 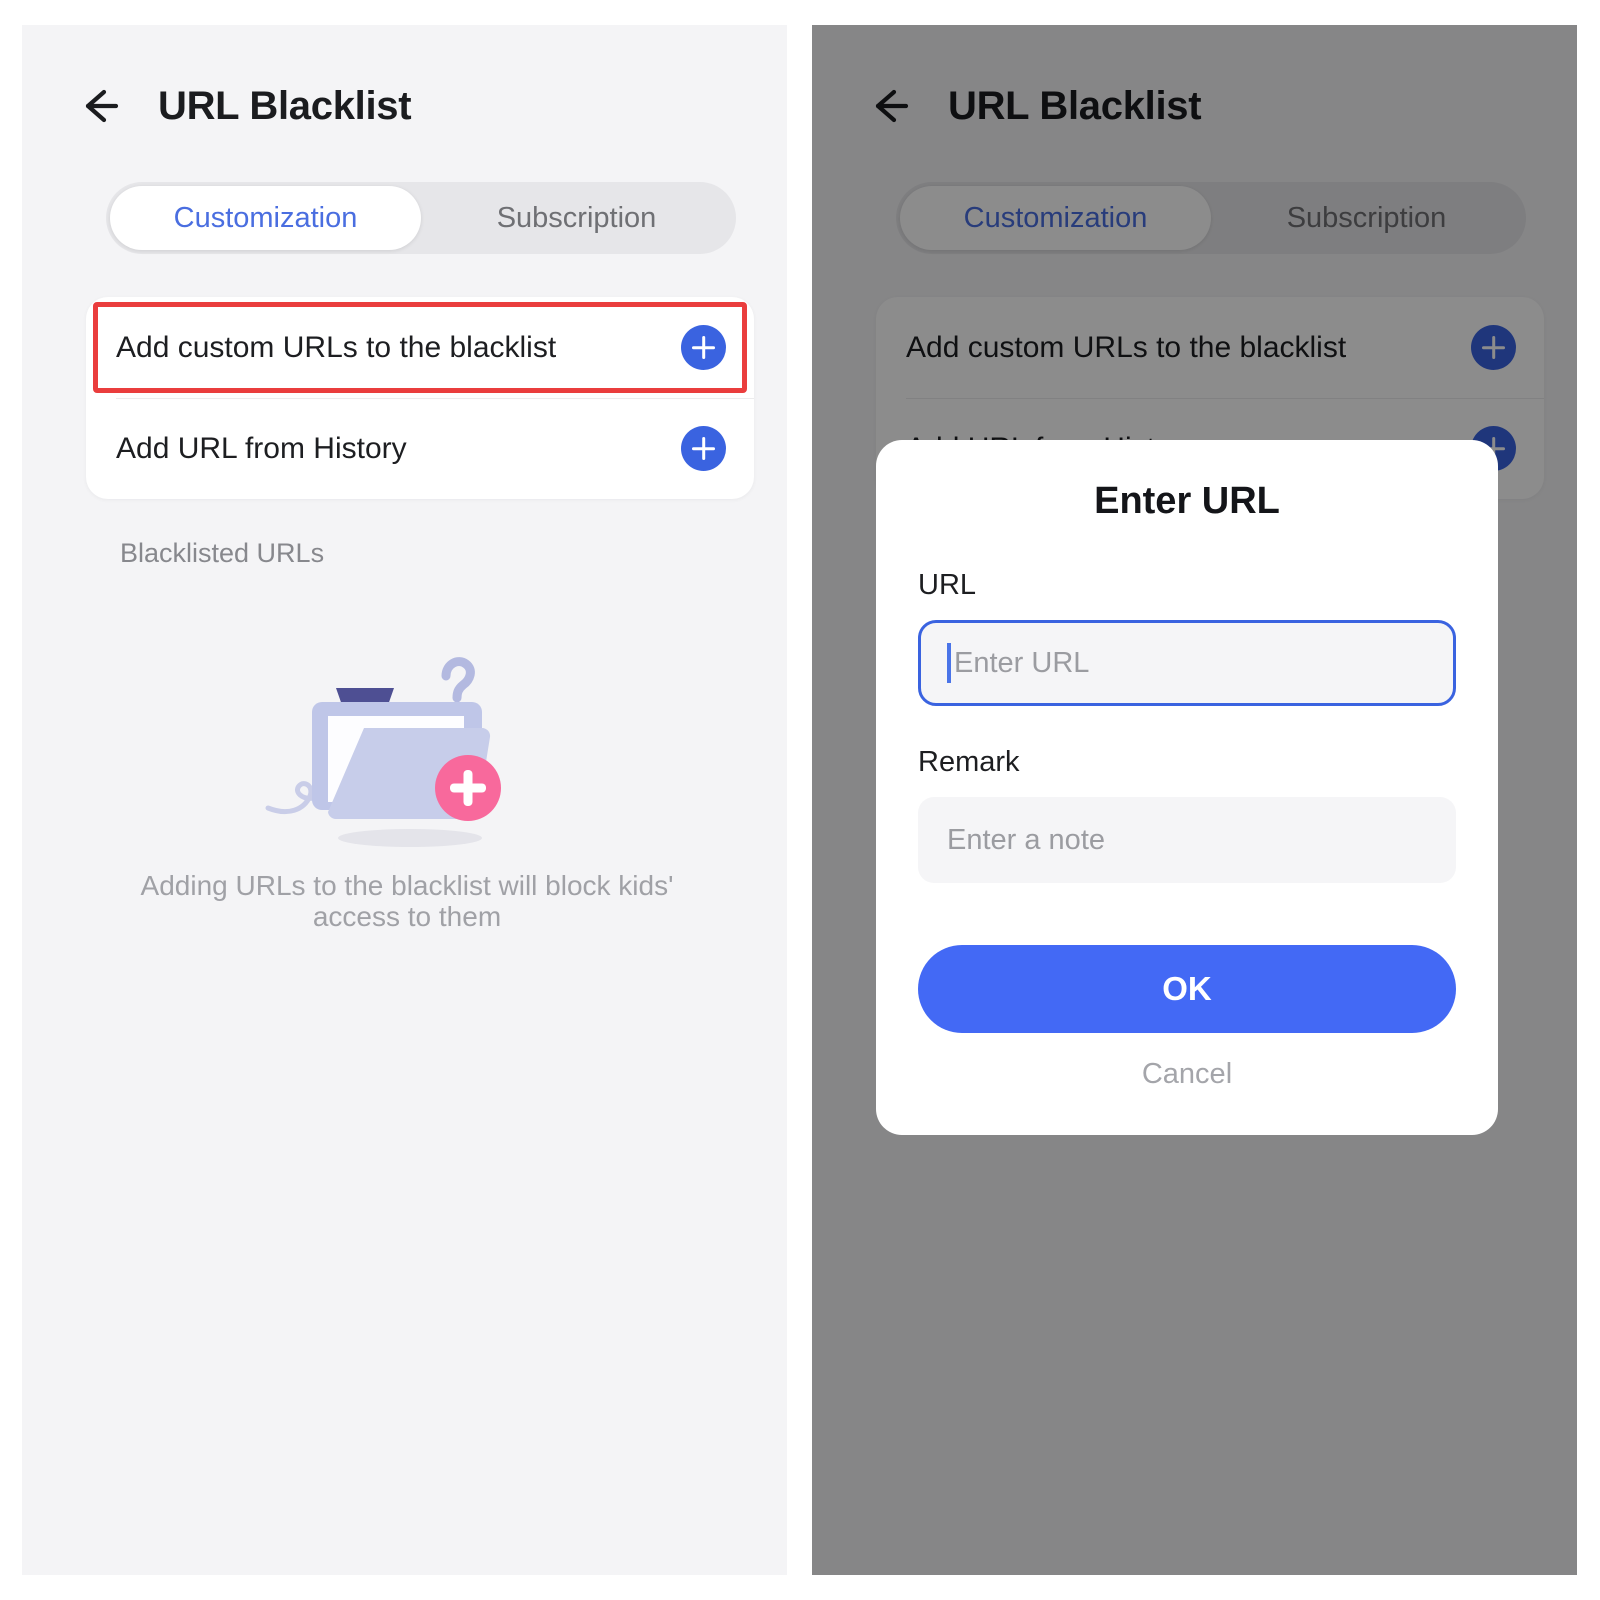 What do you see at coordinates (261, 448) in the screenshot?
I see `add-url-from-history-label: Add URL from History` at bounding box center [261, 448].